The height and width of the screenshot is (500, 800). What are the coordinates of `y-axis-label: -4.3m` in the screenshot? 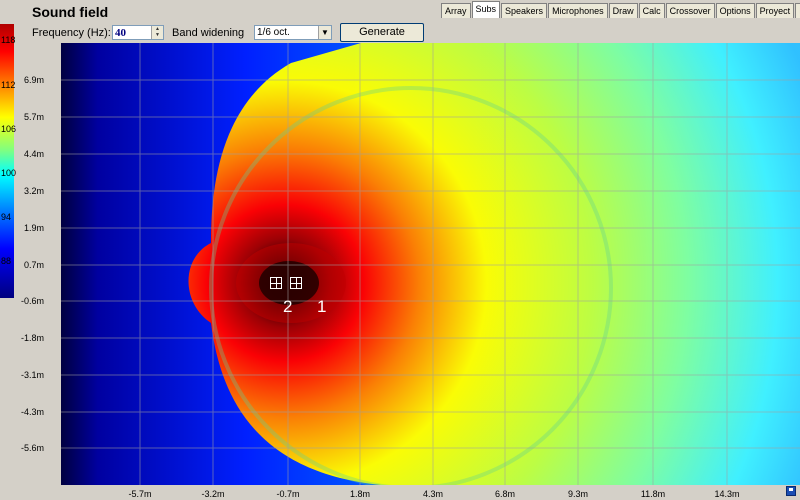 It's located at (32, 412).